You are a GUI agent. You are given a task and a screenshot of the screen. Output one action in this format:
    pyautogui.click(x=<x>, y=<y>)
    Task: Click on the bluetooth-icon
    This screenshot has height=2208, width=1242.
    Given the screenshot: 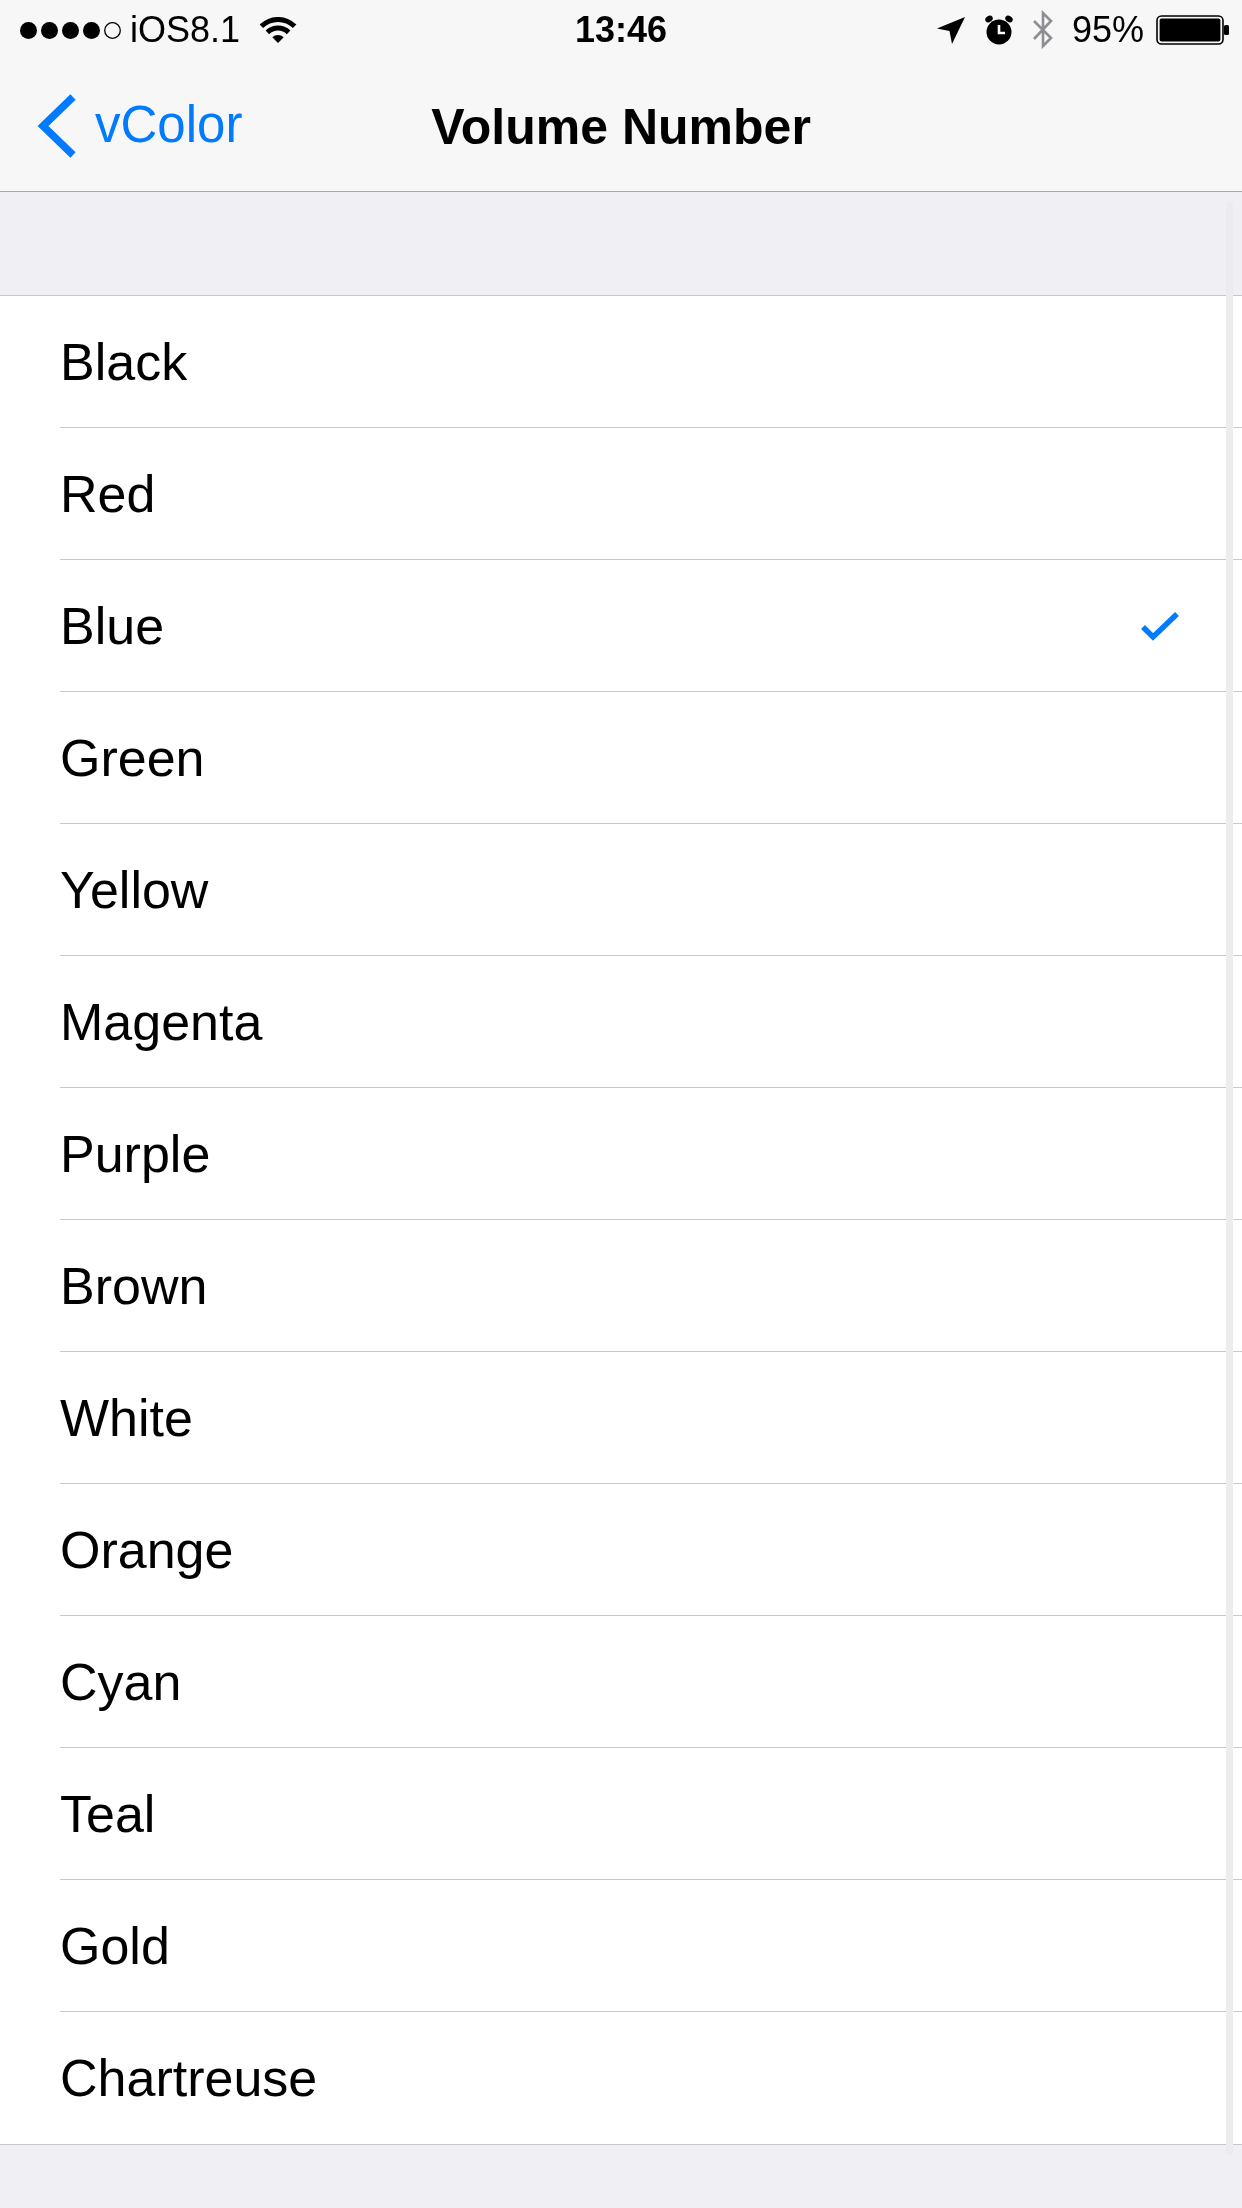 What is the action you would take?
    pyautogui.click(x=1042, y=30)
    